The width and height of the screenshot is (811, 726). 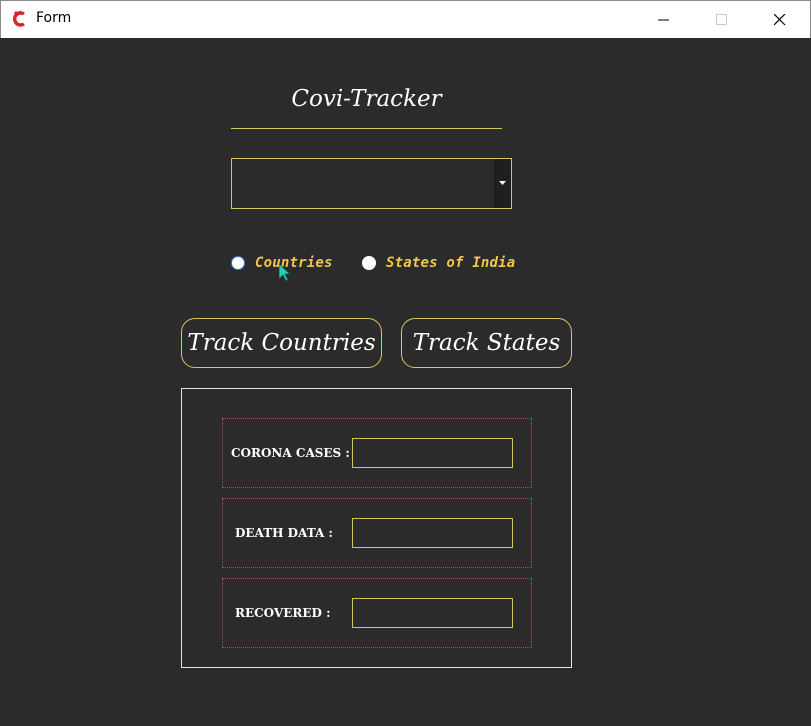 I want to click on close-icon, so click(x=780, y=20).